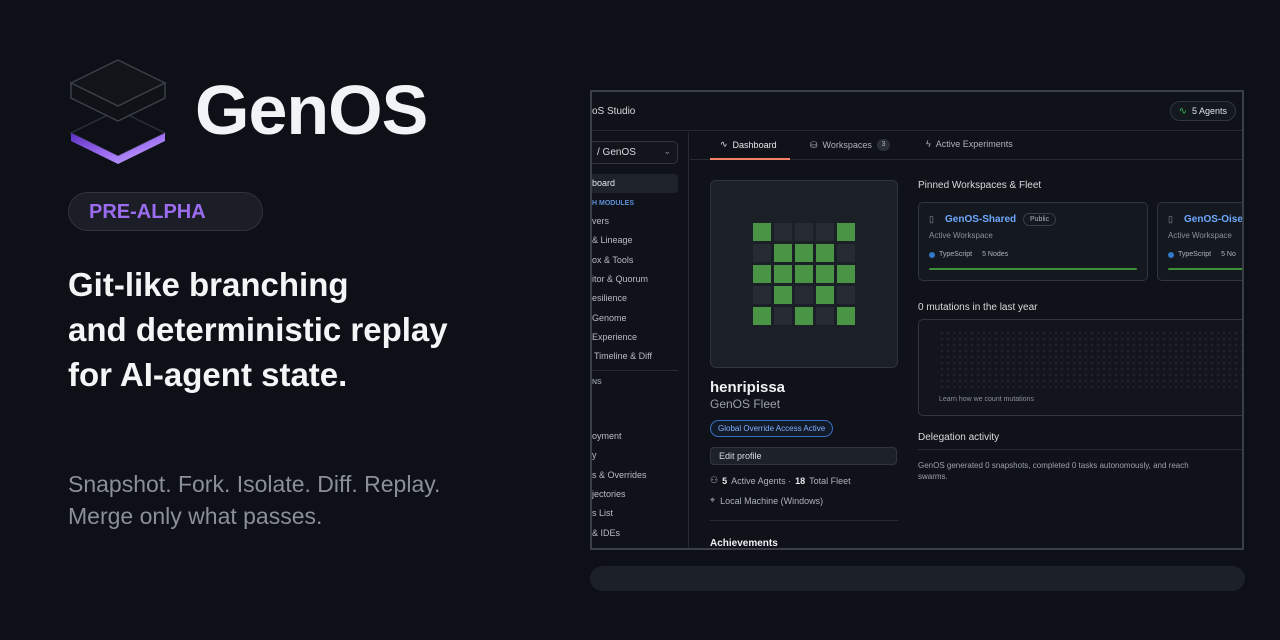 The width and height of the screenshot is (1280, 640). I want to click on avatar, so click(804, 274).